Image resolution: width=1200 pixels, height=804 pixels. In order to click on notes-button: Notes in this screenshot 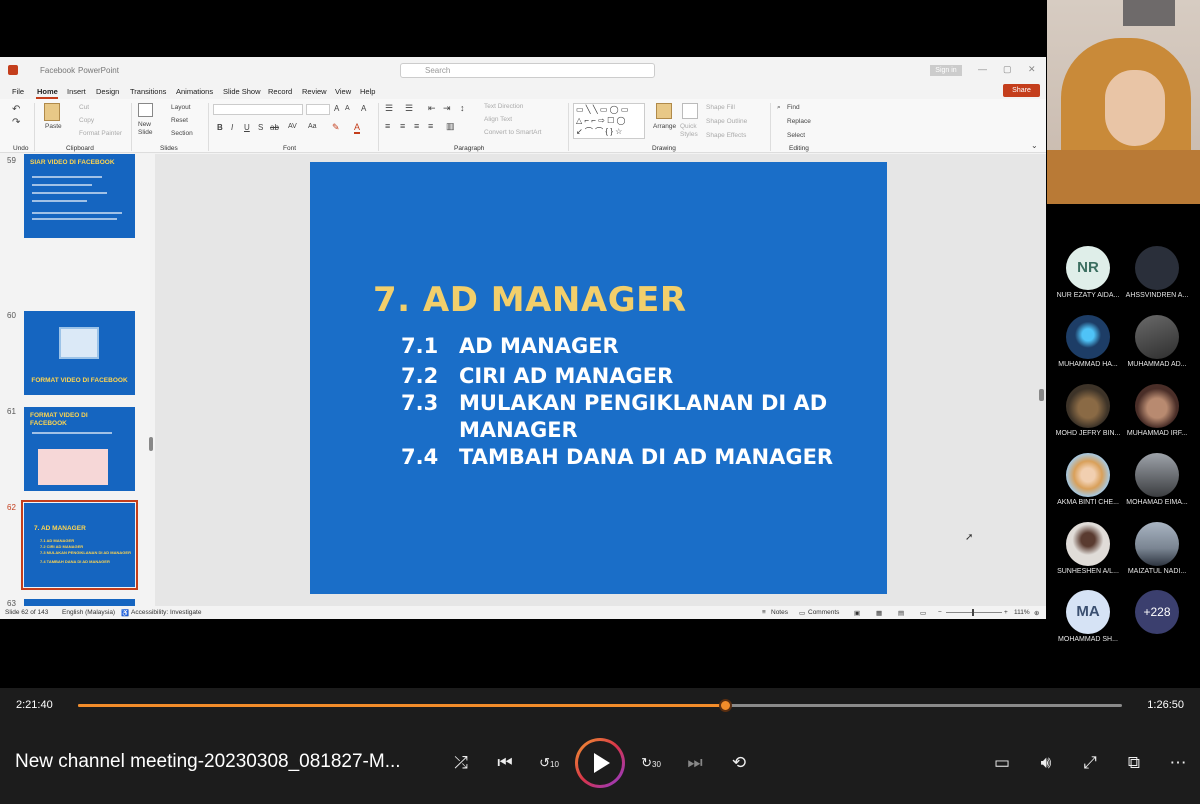, I will do `click(779, 612)`.